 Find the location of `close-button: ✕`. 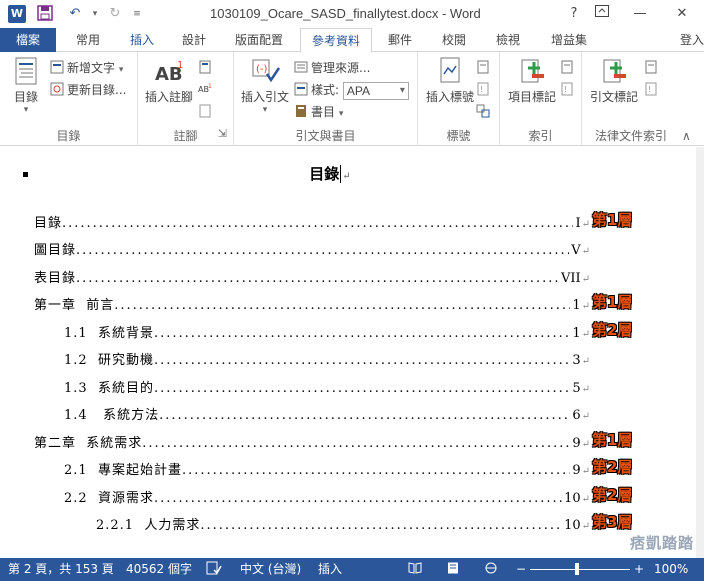

close-button: ✕ is located at coordinates (682, 14).